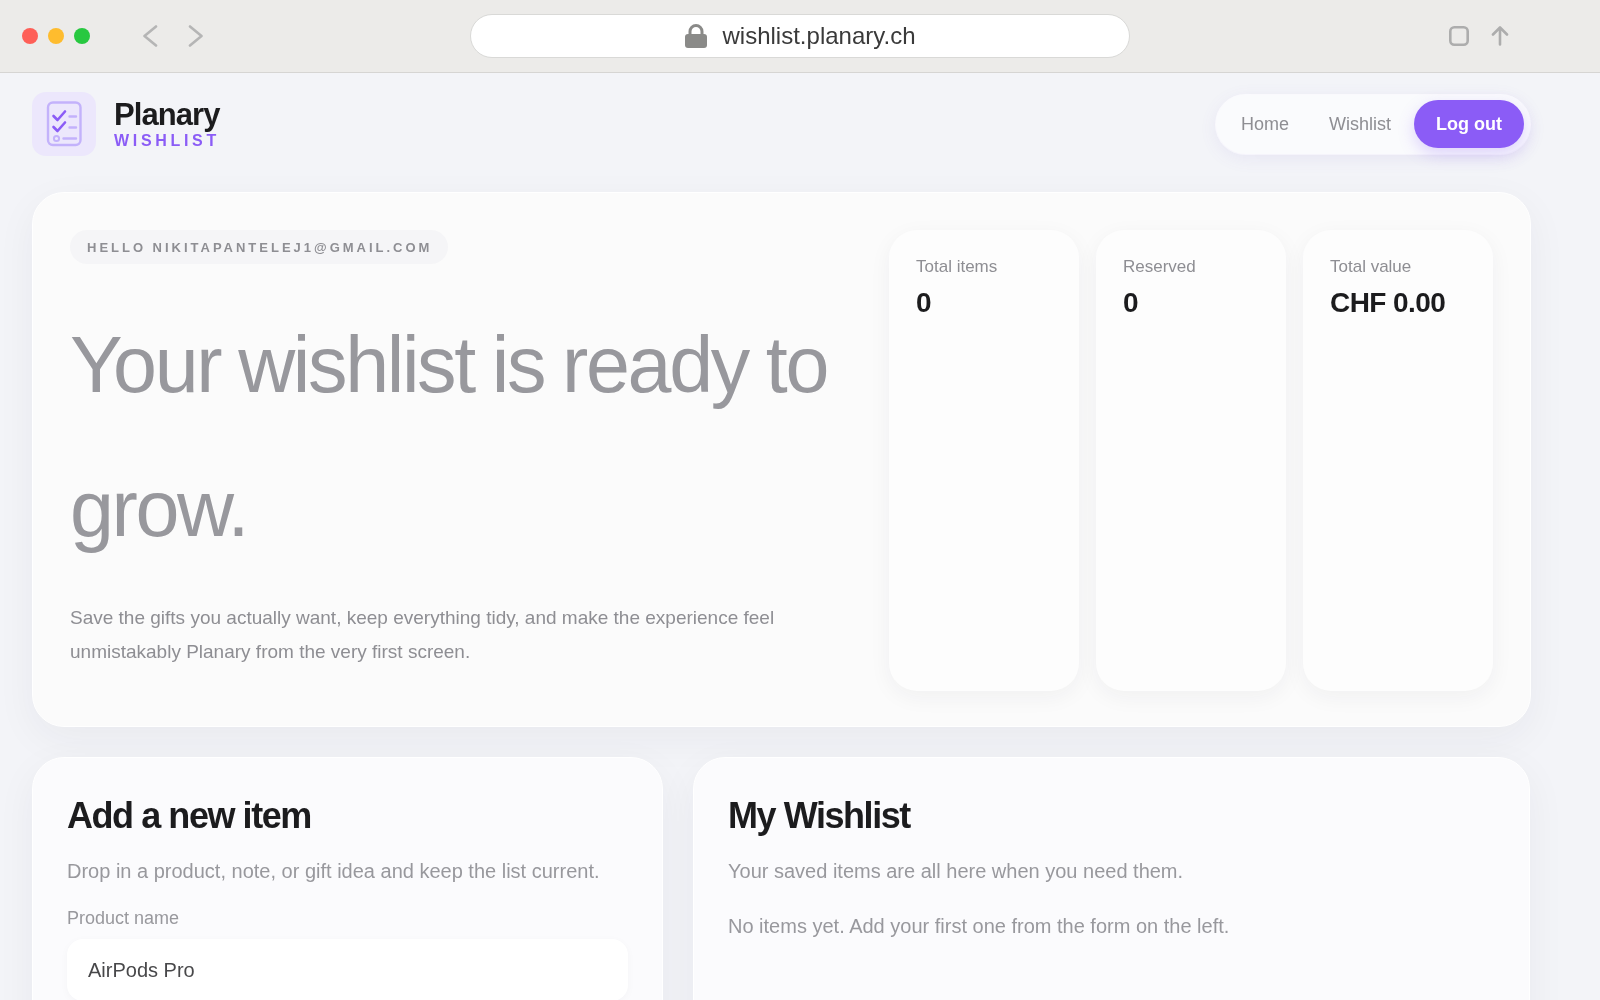 Image resolution: width=1600 pixels, height=1000 pixels. What do you see at coordinates (1159, 267) in the screenshot?
I see `stat-label: Reserved` at bounding box center [1159, 267].